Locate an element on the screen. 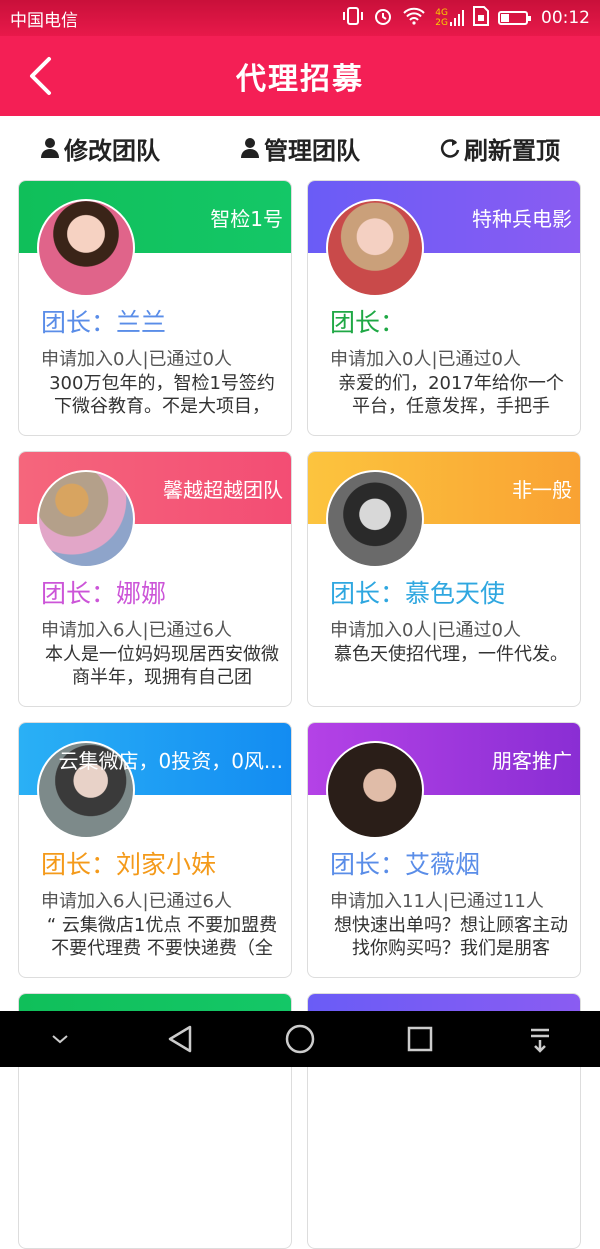 This screenshot has width=600, height=1249. chevron-left-icon is located at coordinates (40, 76).